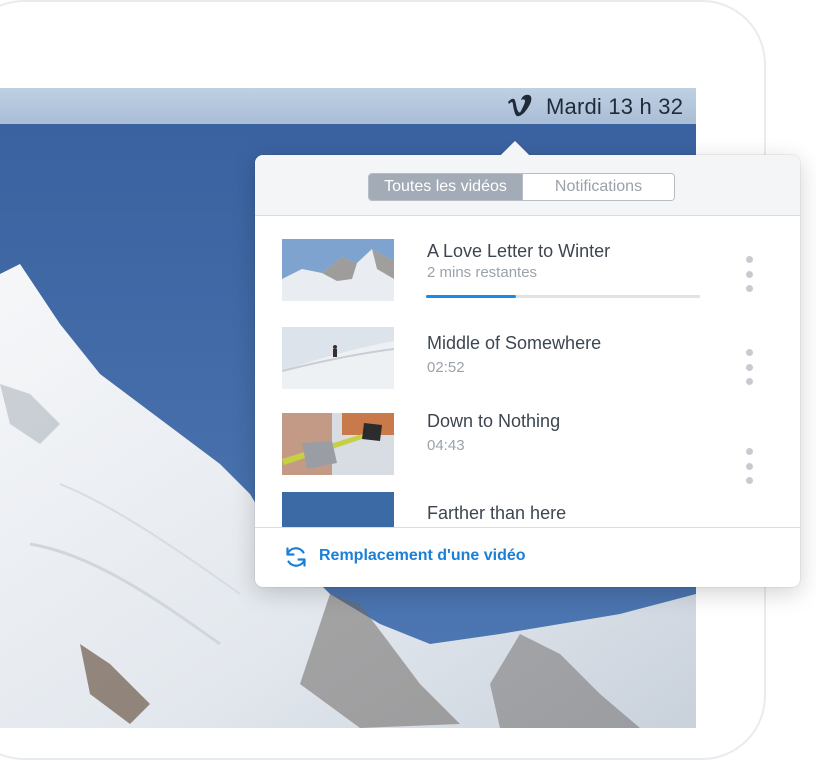 Image resolution: width=816 pixels, height=760 pixels. What do you see at coordinates (446, 445) in the screenshot?
I see `video-duration: 04:43` at bounding box center [446, 445].